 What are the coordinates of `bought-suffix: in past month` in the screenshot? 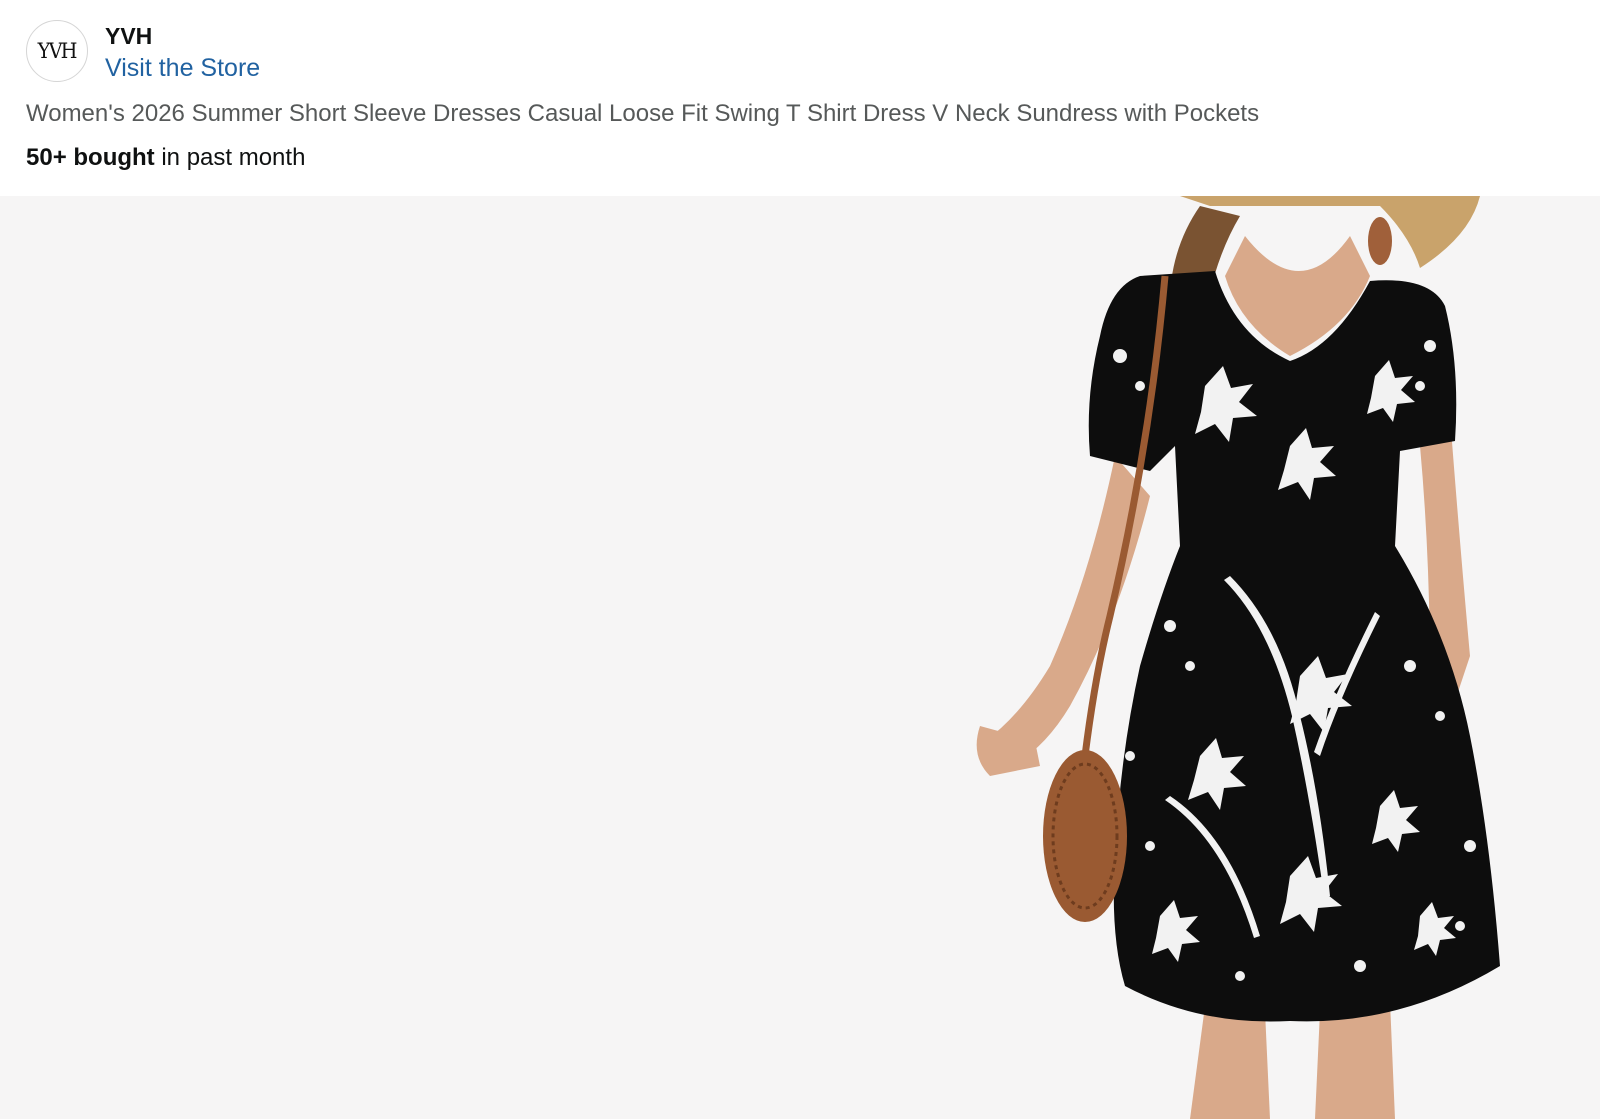 It's located at (230, 157).